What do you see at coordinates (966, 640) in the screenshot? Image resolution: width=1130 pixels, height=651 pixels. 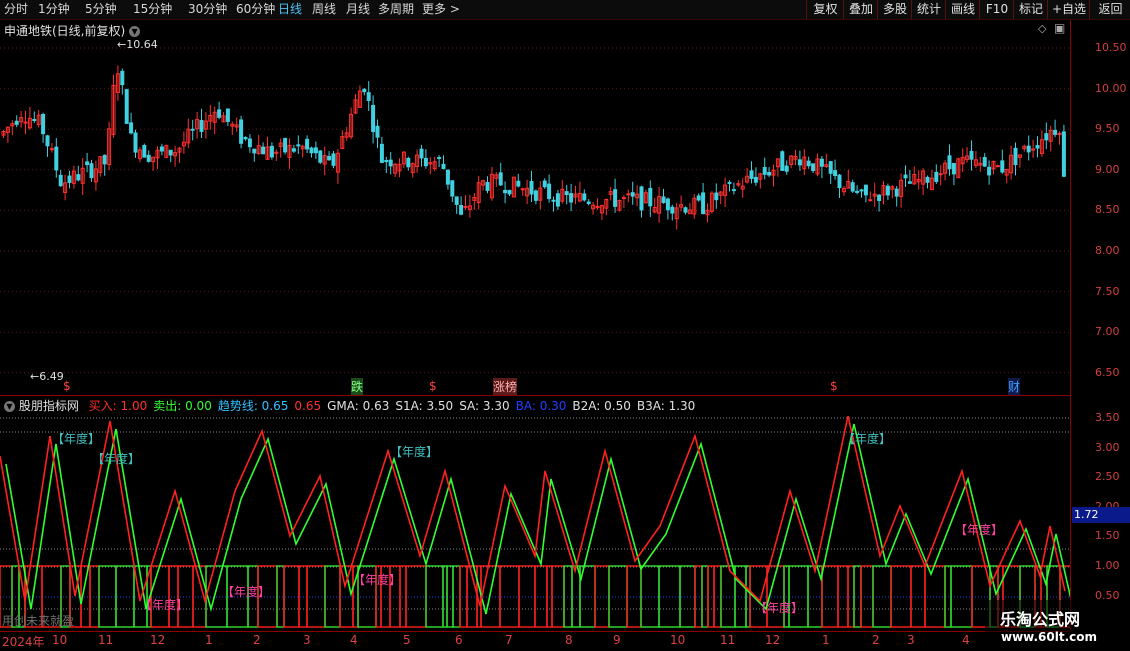 I see `x-tick-label: 4` at bounding box center [966, 640].